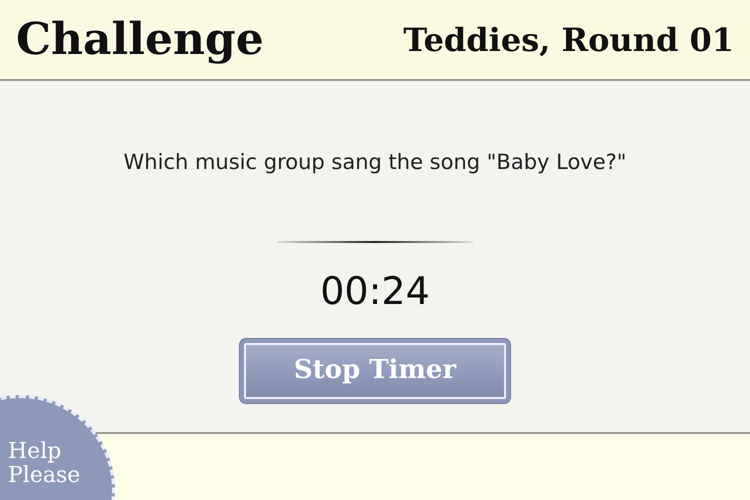  I want to click on stop-timer-button: Stop Timer, so click(375, 371).